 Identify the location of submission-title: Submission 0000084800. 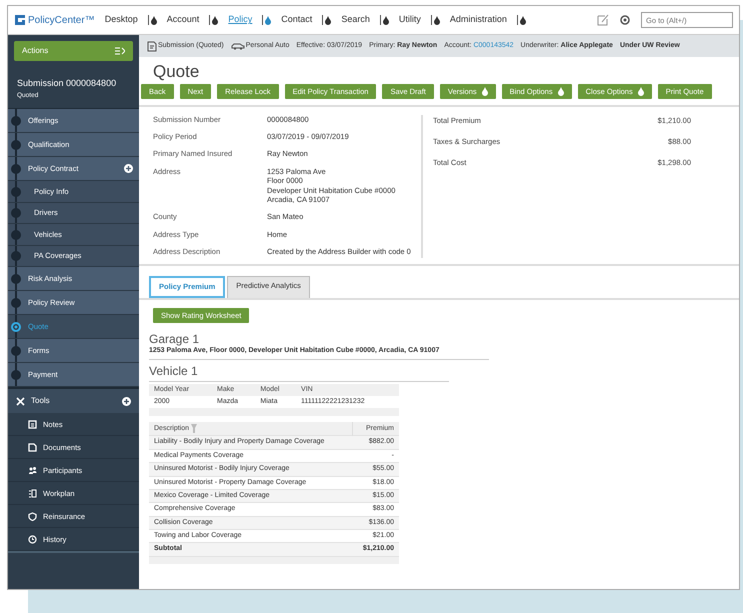
(67, 83).